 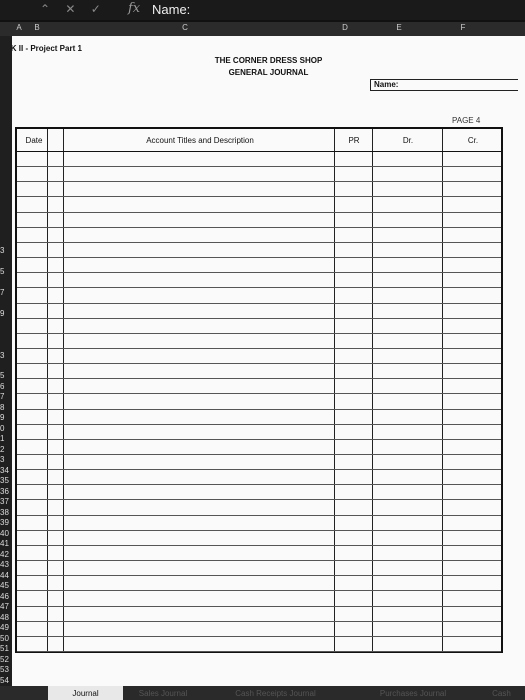 I want to click on row-number: 2, so click(x=6, y=449).